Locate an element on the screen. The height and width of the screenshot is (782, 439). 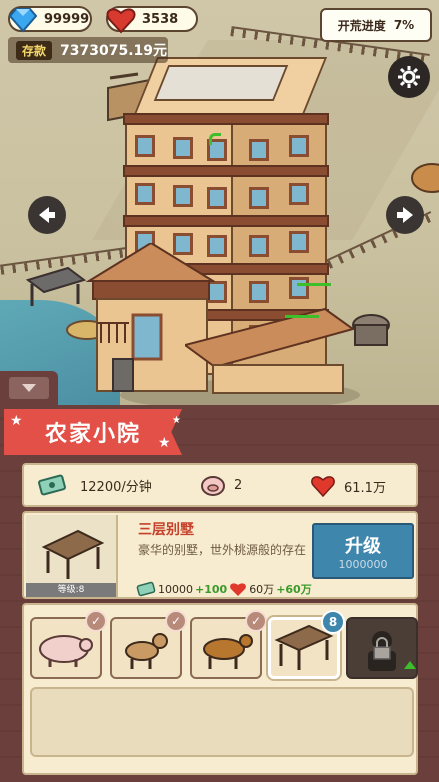
level-badge: 8 is located at coordinates (333, 622).